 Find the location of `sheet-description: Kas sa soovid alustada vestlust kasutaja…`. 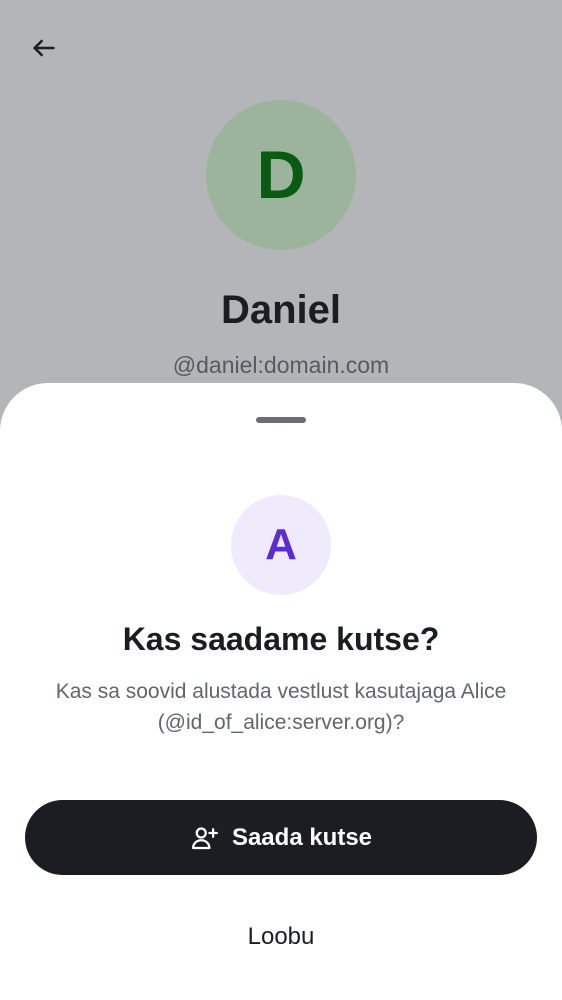

sheet-description: Kas sa soovid alustada vestlust kasutaja… is located at coordinates (281, 707).